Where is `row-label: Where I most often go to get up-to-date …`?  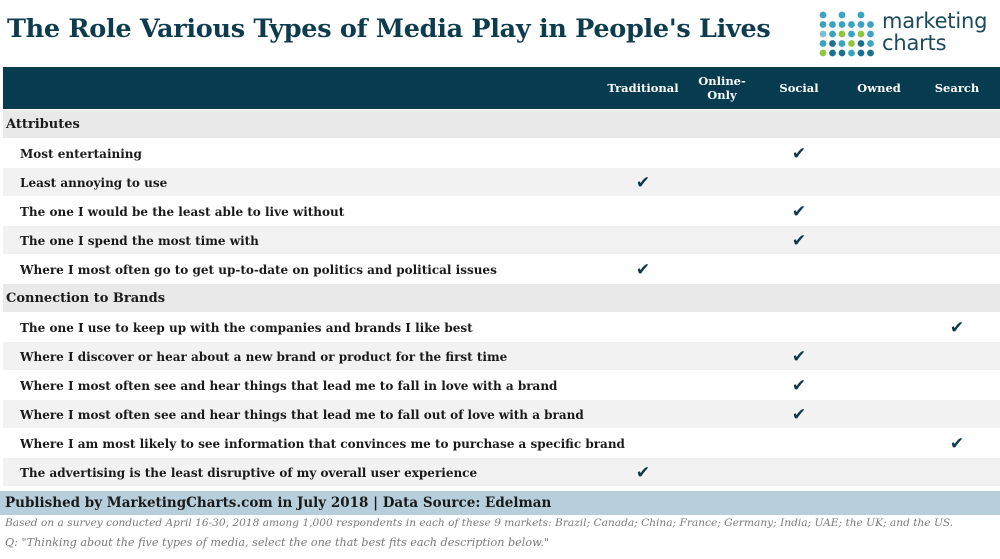 row-label: Where I most often go to get up-to-date … is located at coordinates (258, 269).